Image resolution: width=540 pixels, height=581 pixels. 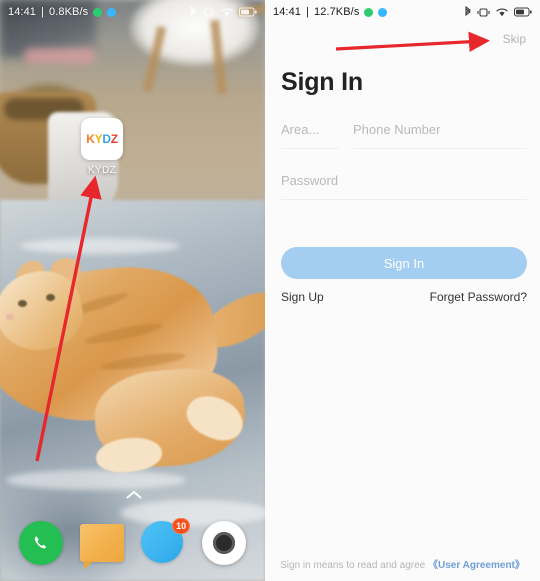 I want to click on sign-in-form: Area... Phone Number Password, so click(x=404, y=161).